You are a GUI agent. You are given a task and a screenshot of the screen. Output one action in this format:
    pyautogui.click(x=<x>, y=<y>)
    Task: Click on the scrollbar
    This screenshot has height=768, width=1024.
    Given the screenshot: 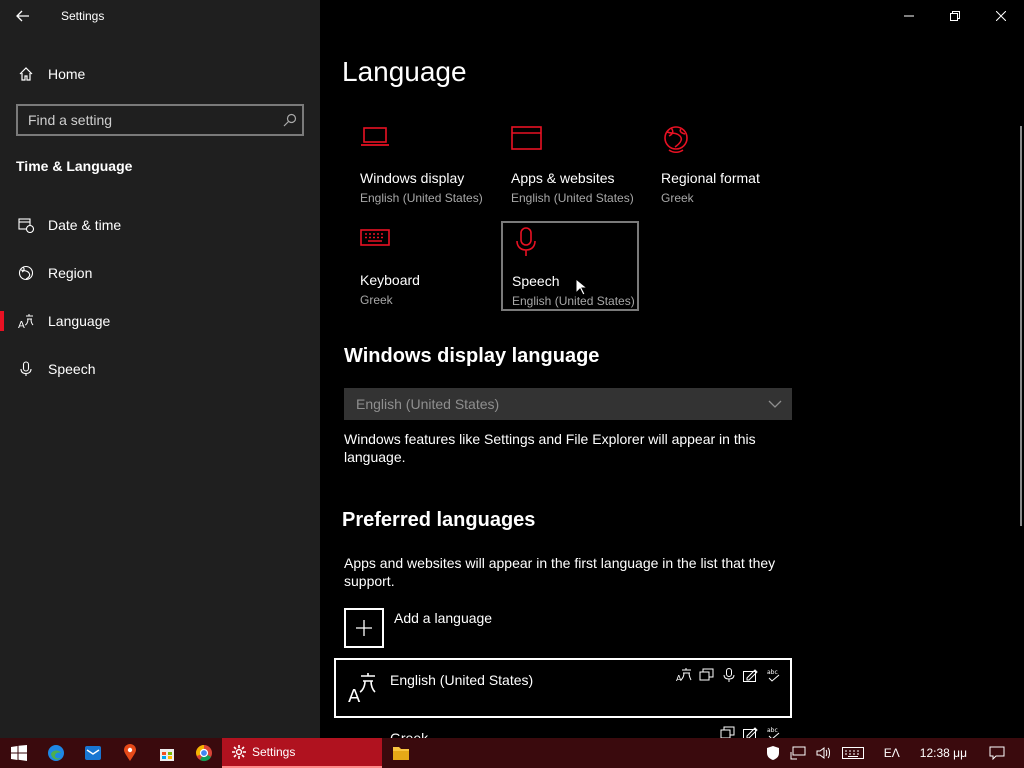 What is the action you would take?
    pyautogui.click(x=1021, y=326)
    